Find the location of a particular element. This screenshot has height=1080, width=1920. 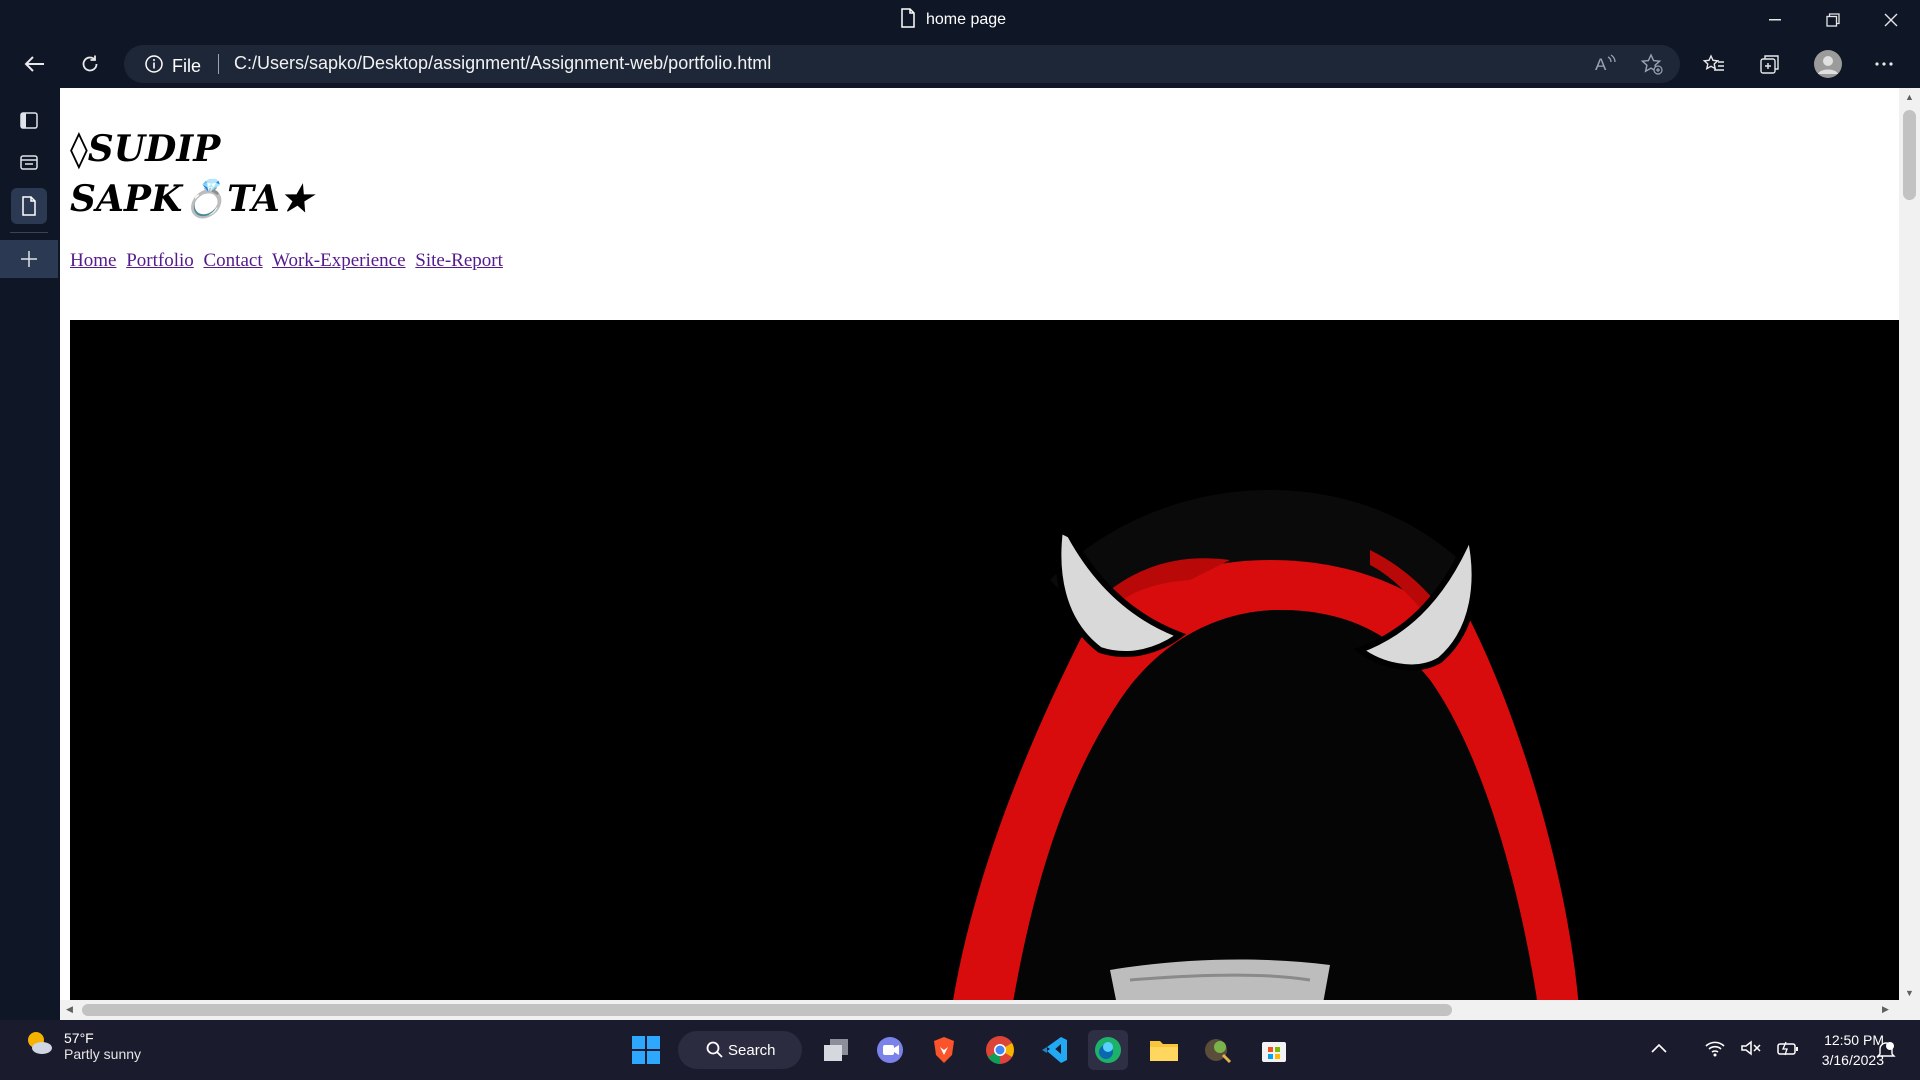

clock-date: 3/16/2023 is located at coordinates (1852, 1060).